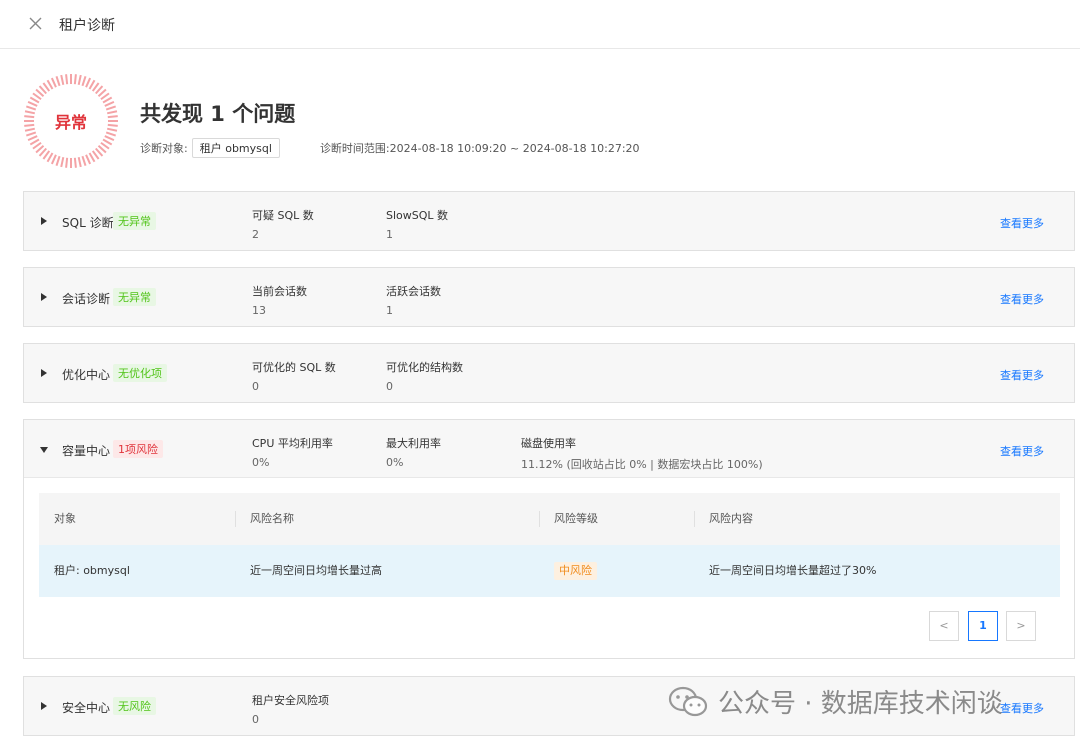  Describe the element at coordinates (944, 626) in the screenshot. I see `prev-page-button: <` at that location.